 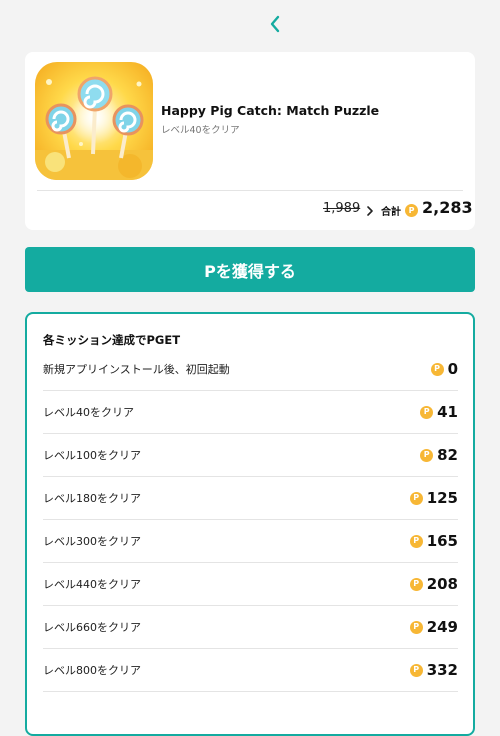 I want to click on old-points: 1,989, so click(x=342, y=208).